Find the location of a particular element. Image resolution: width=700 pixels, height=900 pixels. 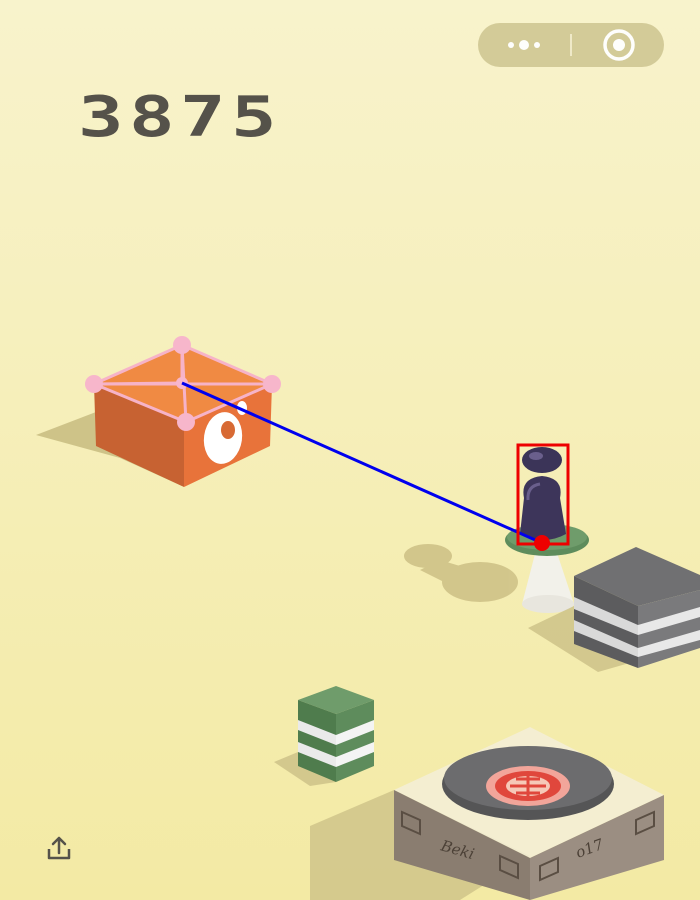

share-upload-icon is located at coordinates (59, 848).